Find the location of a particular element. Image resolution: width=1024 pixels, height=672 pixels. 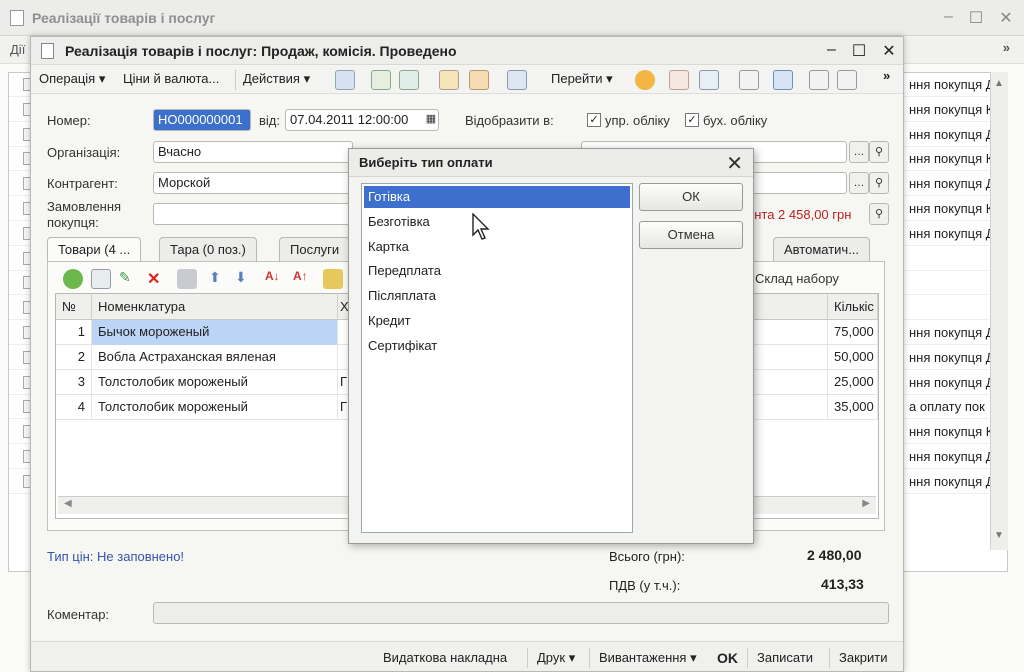

operation-menu: Операція ▾ is located at coordinates (72, 79).